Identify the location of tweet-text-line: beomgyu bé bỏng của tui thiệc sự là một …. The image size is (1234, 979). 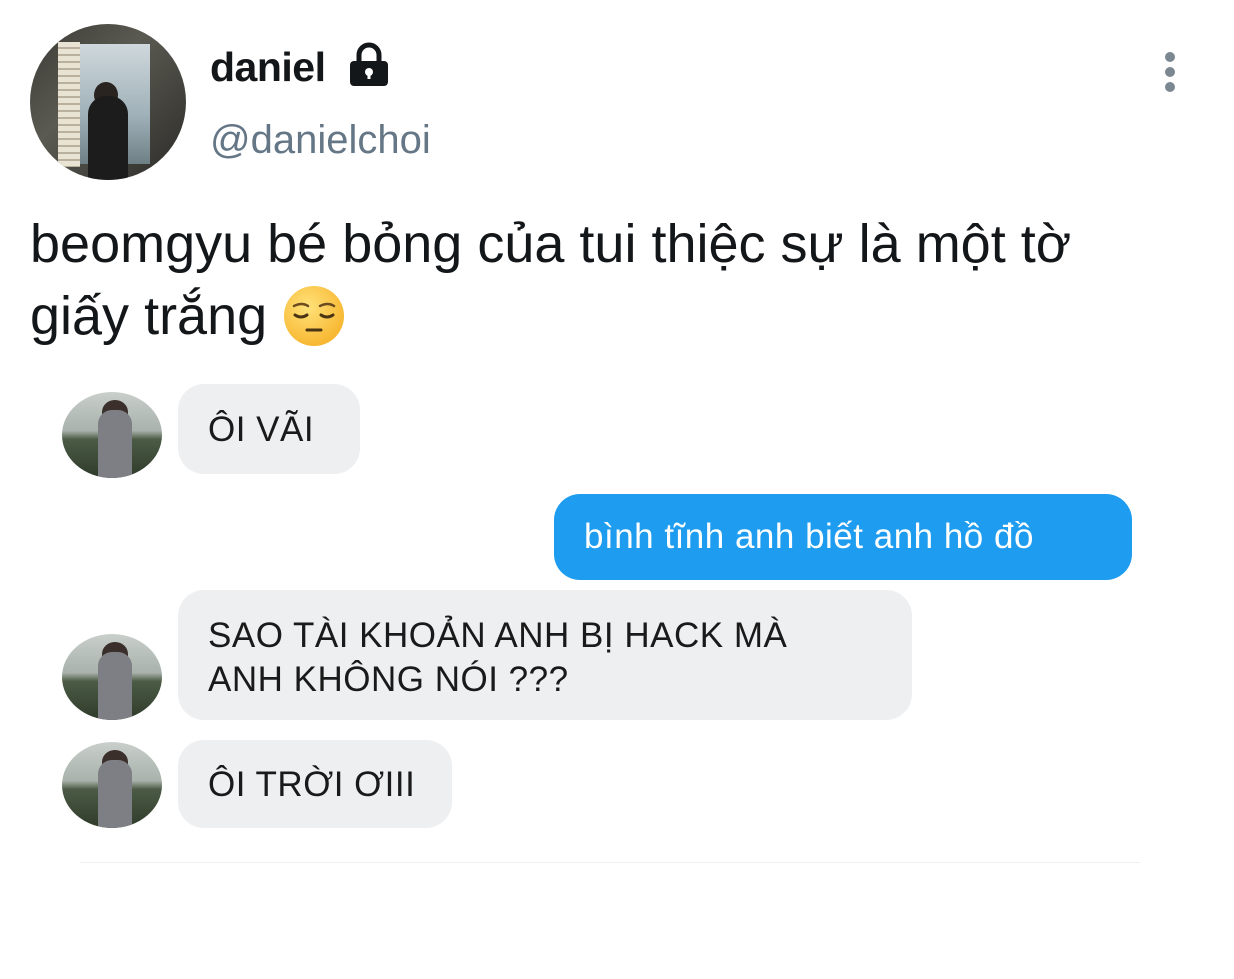
(551, 244).